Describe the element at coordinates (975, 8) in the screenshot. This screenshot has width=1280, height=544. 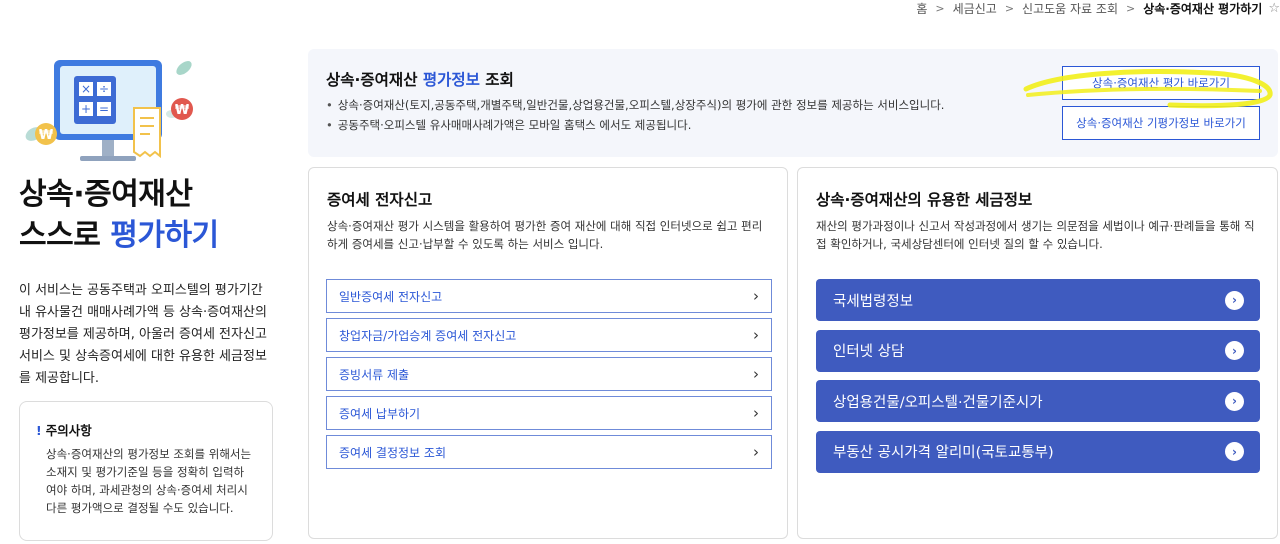
I see `breadcrumb-tax-filing: 세금신고` at that location.